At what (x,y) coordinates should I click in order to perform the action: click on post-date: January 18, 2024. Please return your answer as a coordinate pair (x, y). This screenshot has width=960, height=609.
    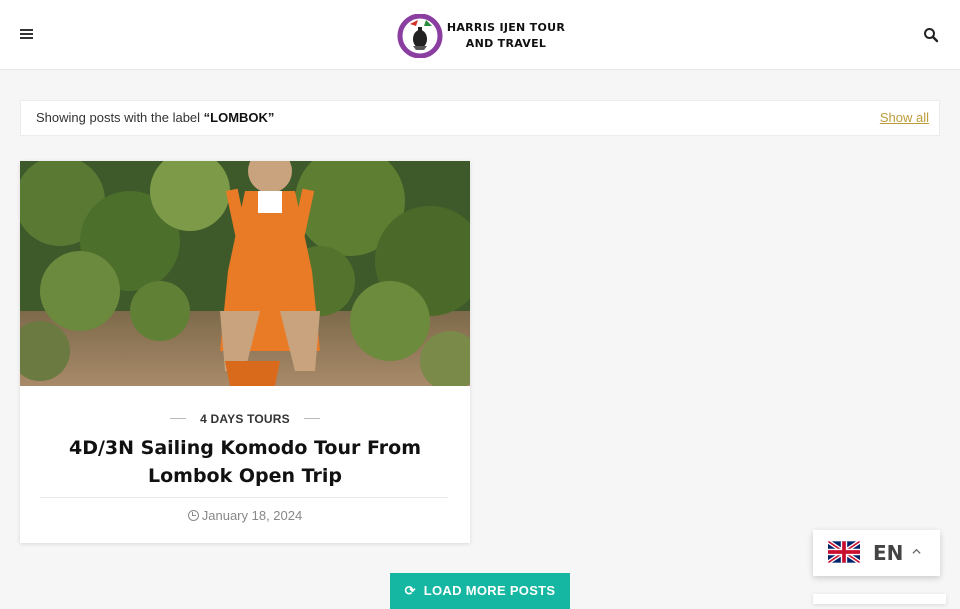
    Looking at the image, I should click on (252, 515).